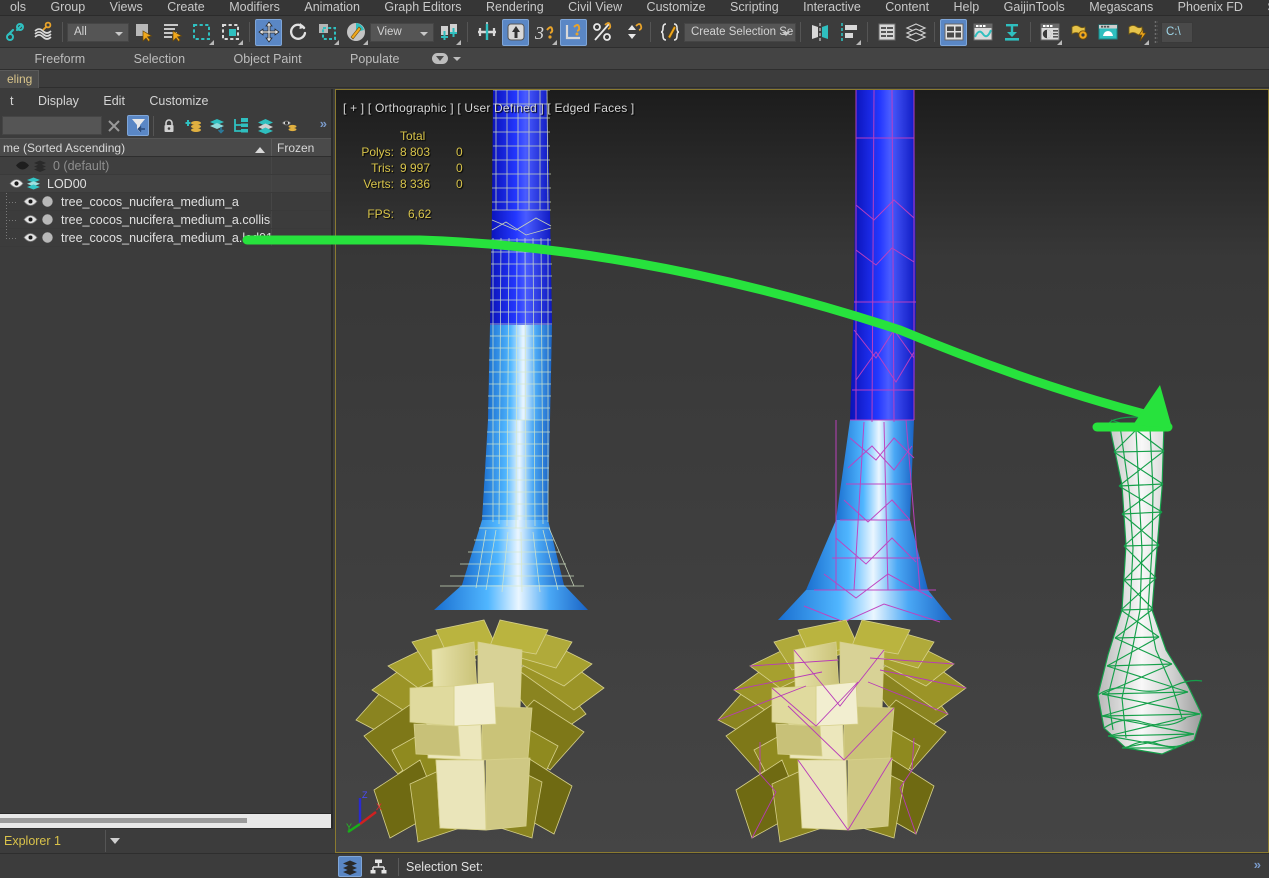  What do you see at coordinates (268, 58) in the screenshot?
I see `ribbon-tab-object-paint: Object Paint` at bounding box center [268, 58].